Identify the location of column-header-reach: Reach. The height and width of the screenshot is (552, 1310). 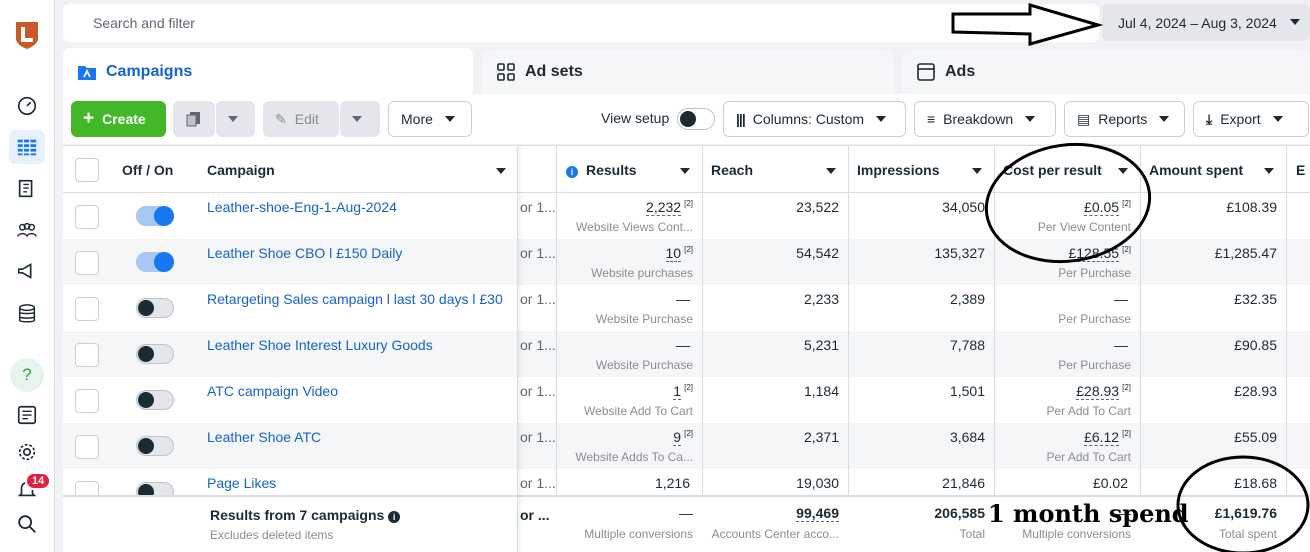
(775, 169).